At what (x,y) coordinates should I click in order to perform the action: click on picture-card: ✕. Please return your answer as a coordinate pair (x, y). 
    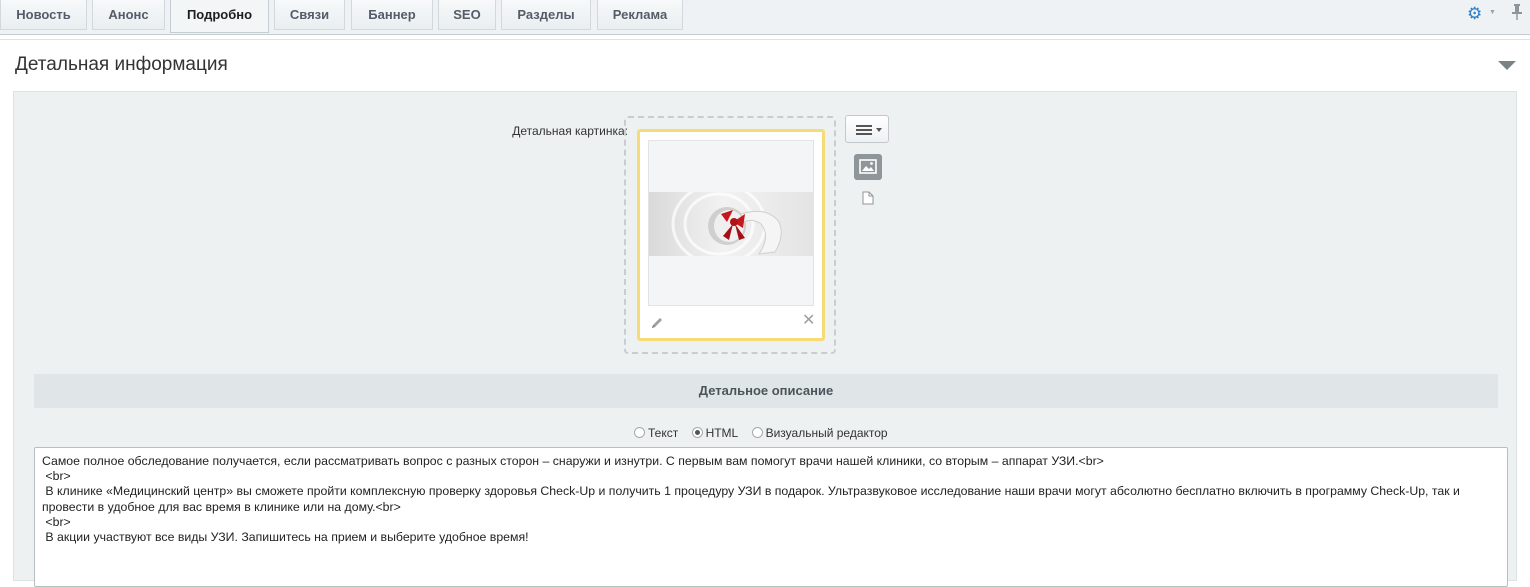
    Looking at the image, I should click on (731, 235).